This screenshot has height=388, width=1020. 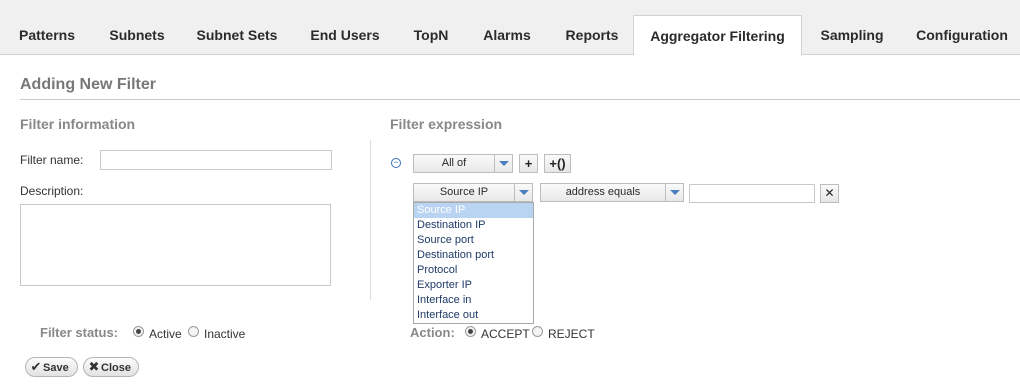 What do you see at coordinates (225, 334) in the screenshot?
I see `status-inactive-label: Inactive` at bounding box center [225, 334].